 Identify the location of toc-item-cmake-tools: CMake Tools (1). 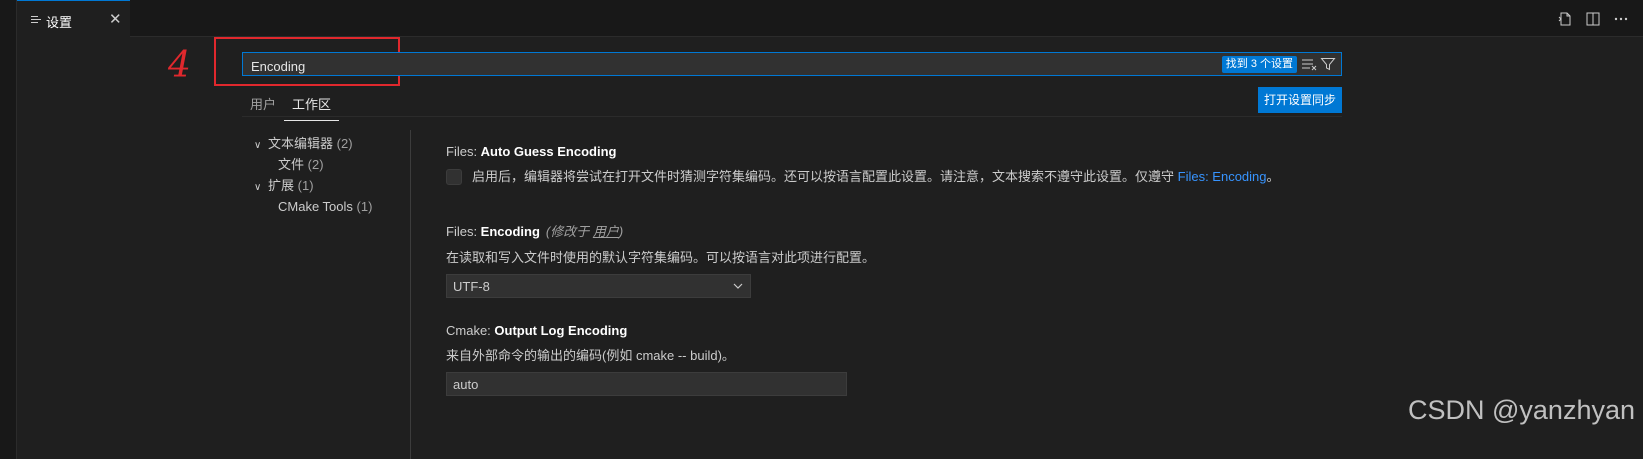
(313, 206).